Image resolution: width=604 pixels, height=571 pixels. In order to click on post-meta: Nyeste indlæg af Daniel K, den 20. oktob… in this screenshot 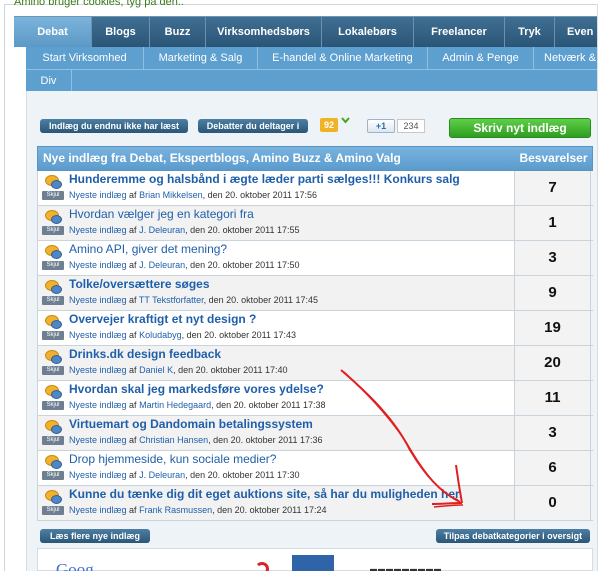, I will do `click(178, 370)`.